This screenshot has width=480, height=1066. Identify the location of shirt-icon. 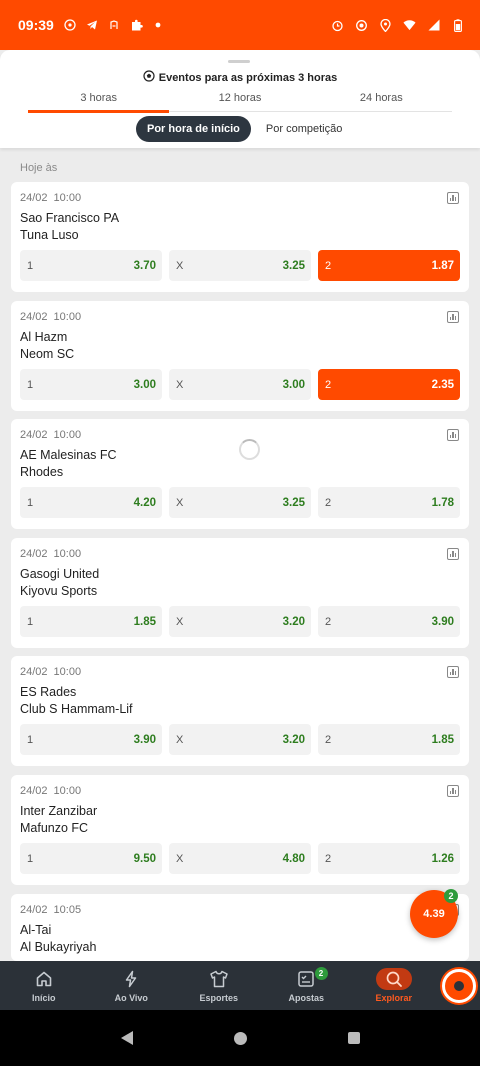
(219, 979).